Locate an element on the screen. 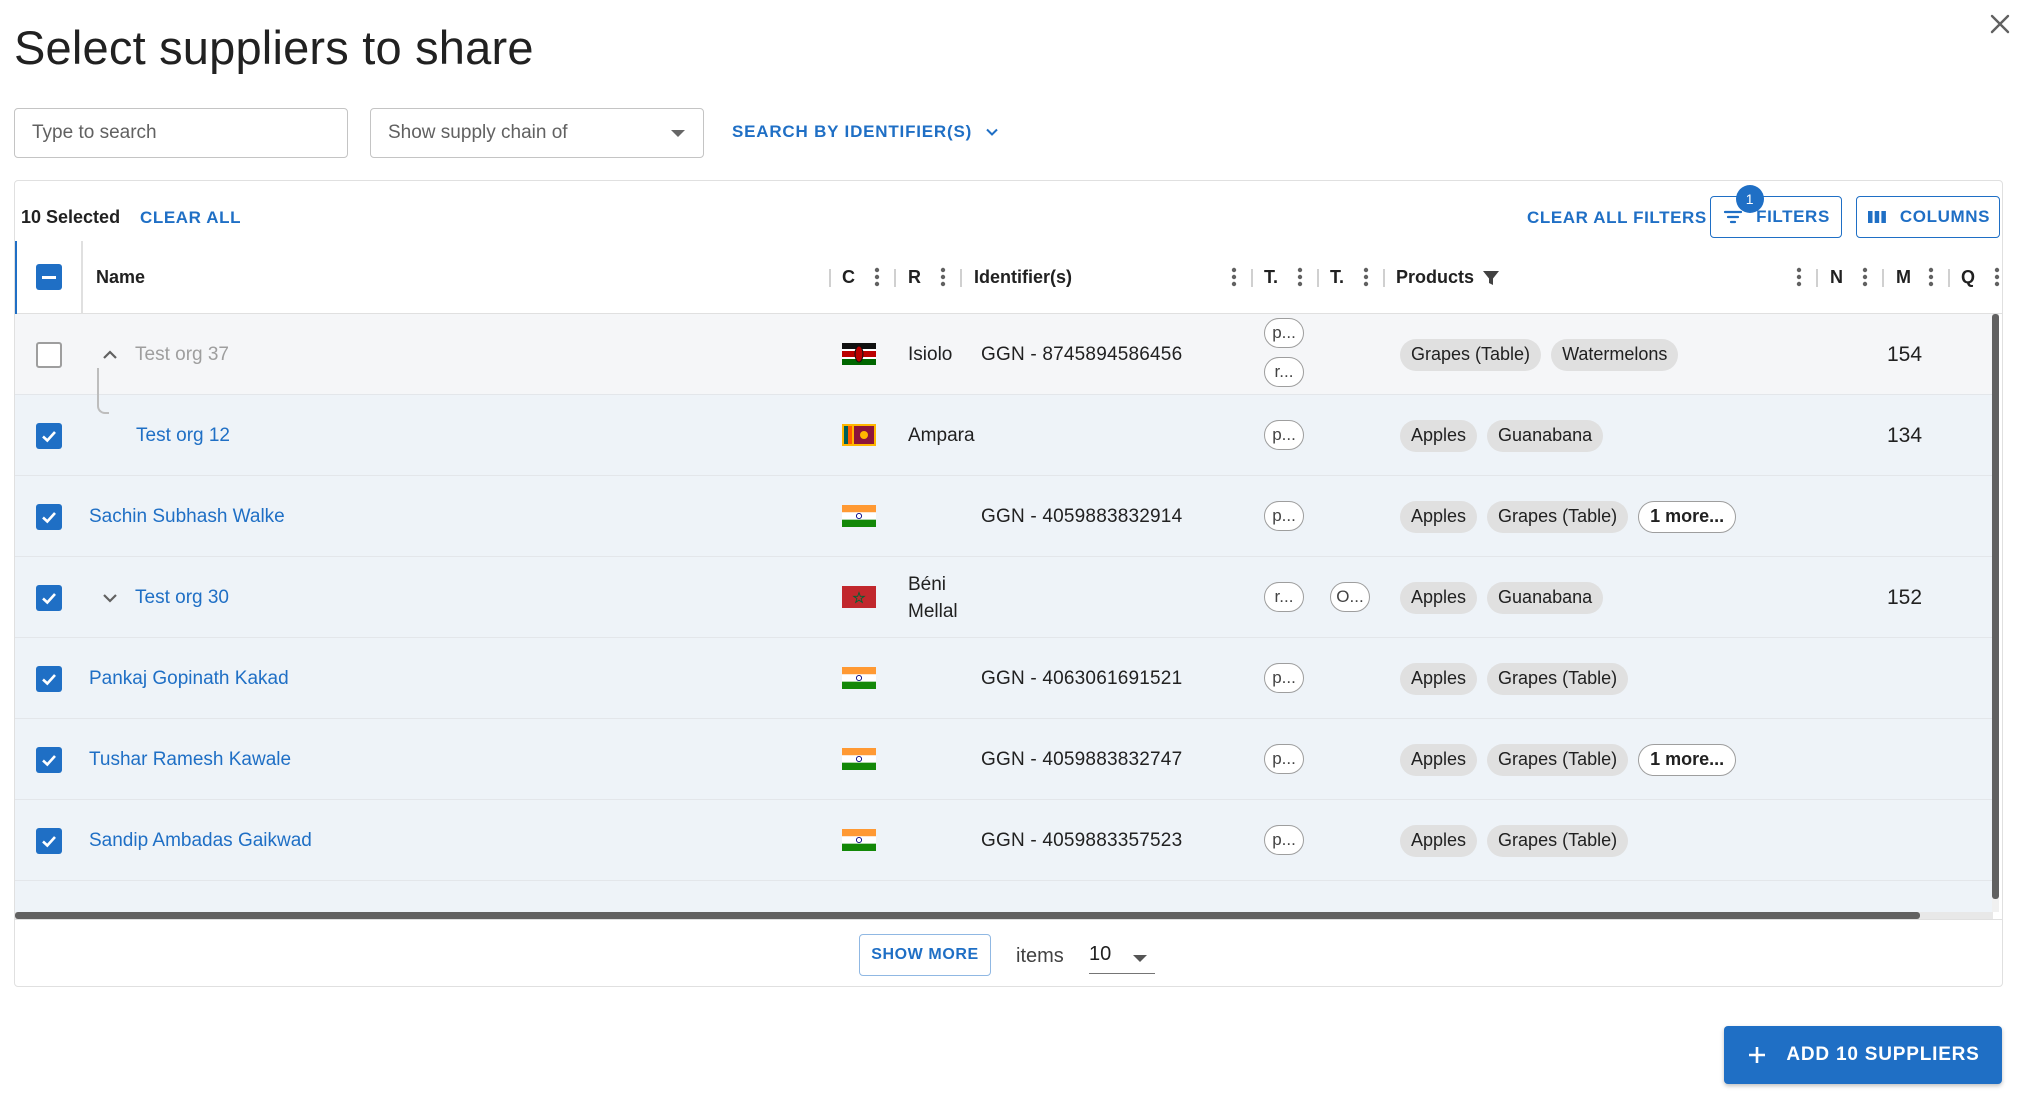  search-by-identifiers-button: SEARCH BY IDENTIFIER(S) is located at coordinates (866, 132).